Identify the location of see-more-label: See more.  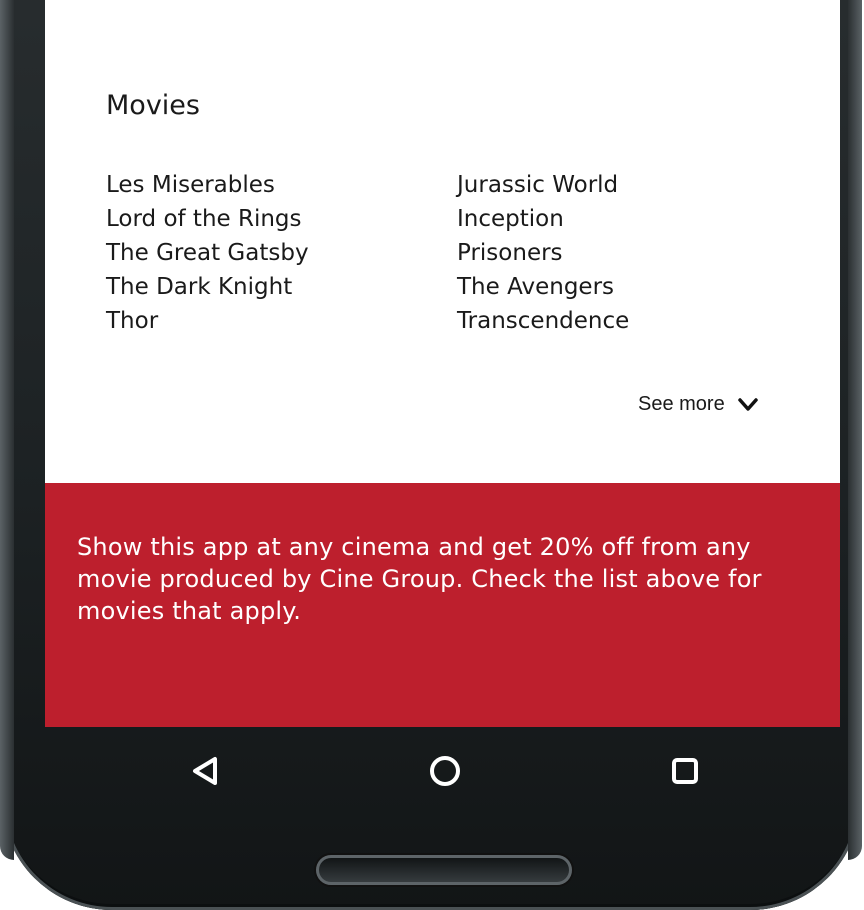
(681, 404).